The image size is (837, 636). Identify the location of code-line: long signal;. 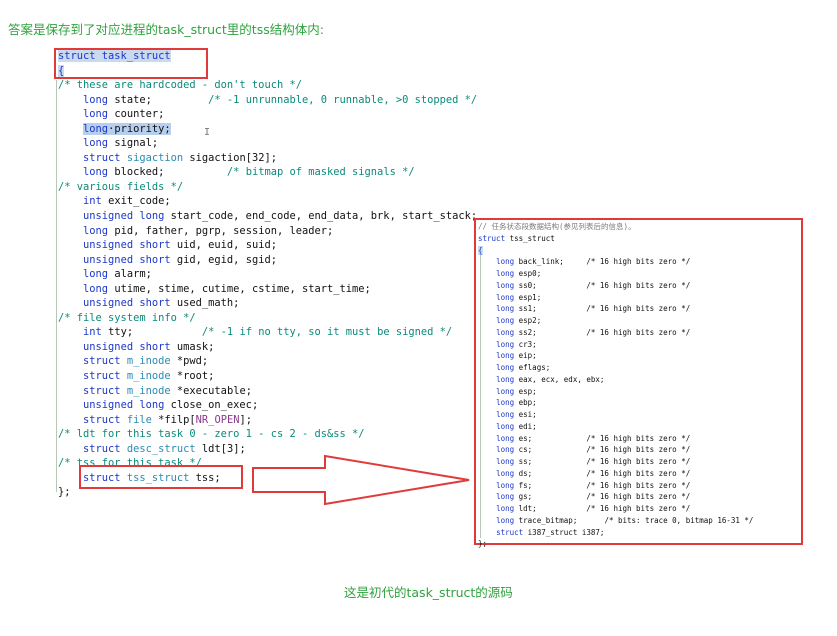
(267, 143).